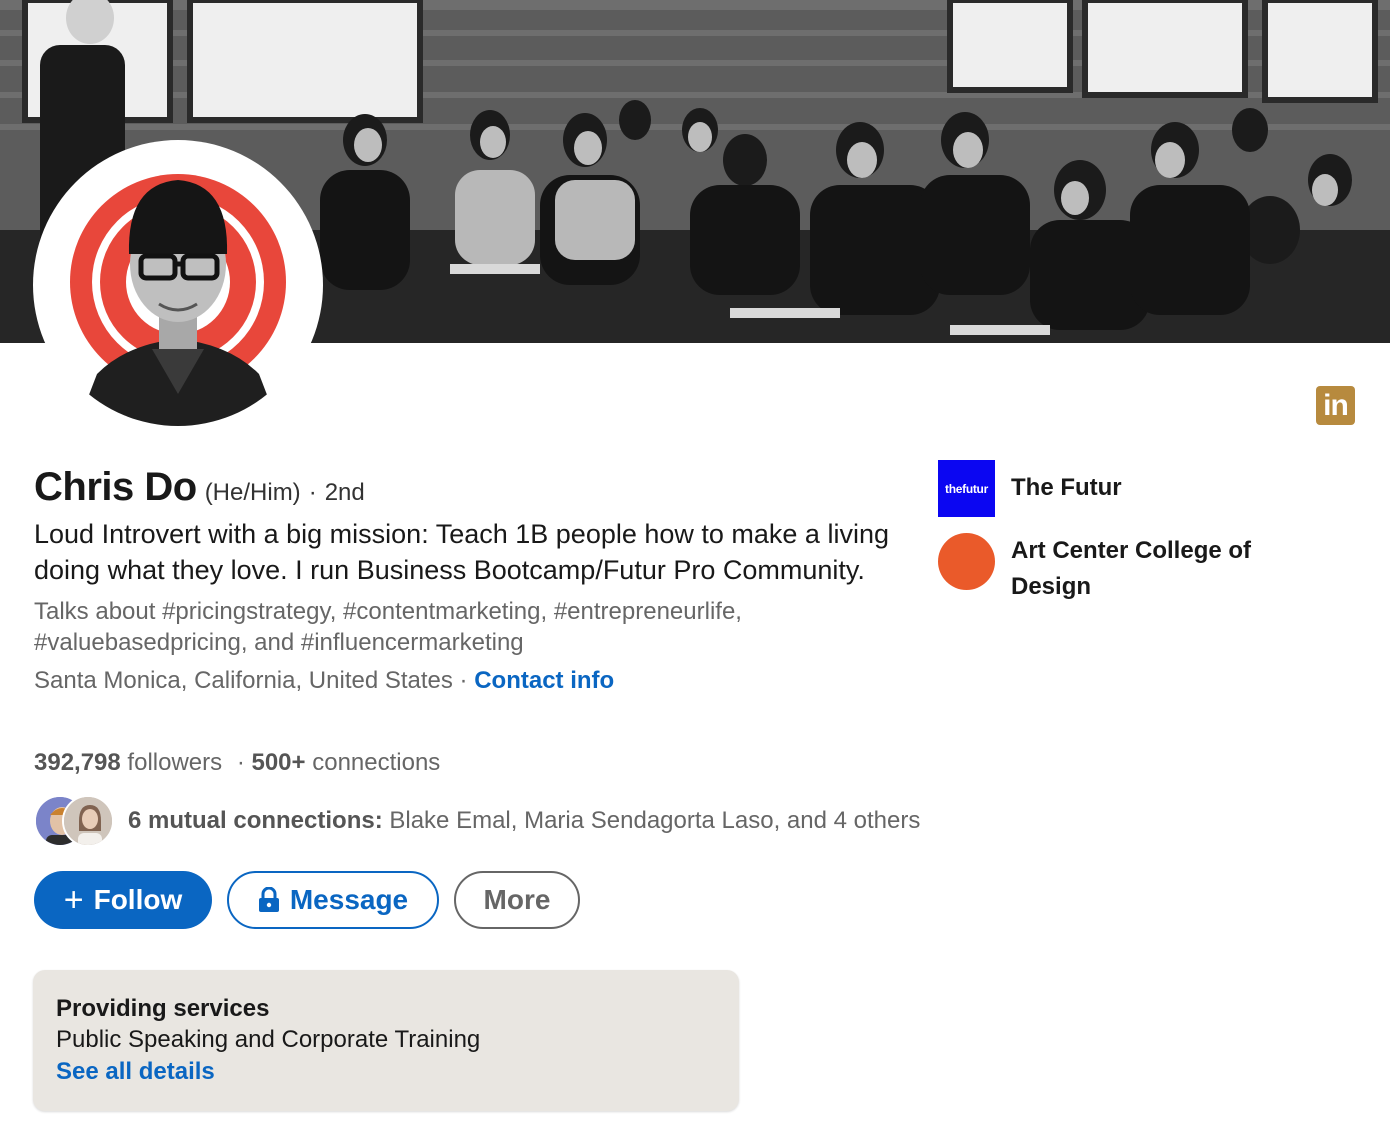 The height and width of the screenshot is (1136, 1390). Describe the element at coordinates (966, 488) in the screenshot. I see `the-futur-logo: thefutur` at that location.